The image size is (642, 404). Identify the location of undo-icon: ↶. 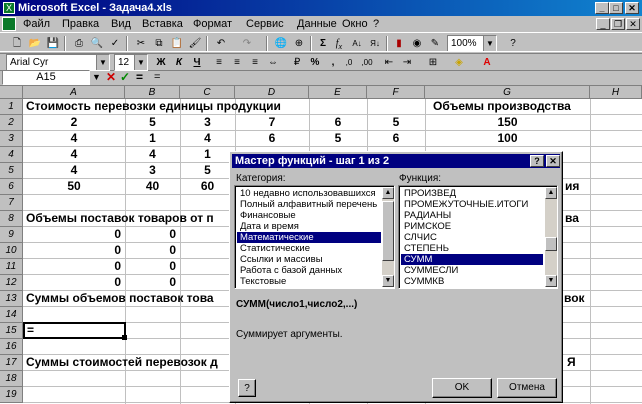
(221, 44).